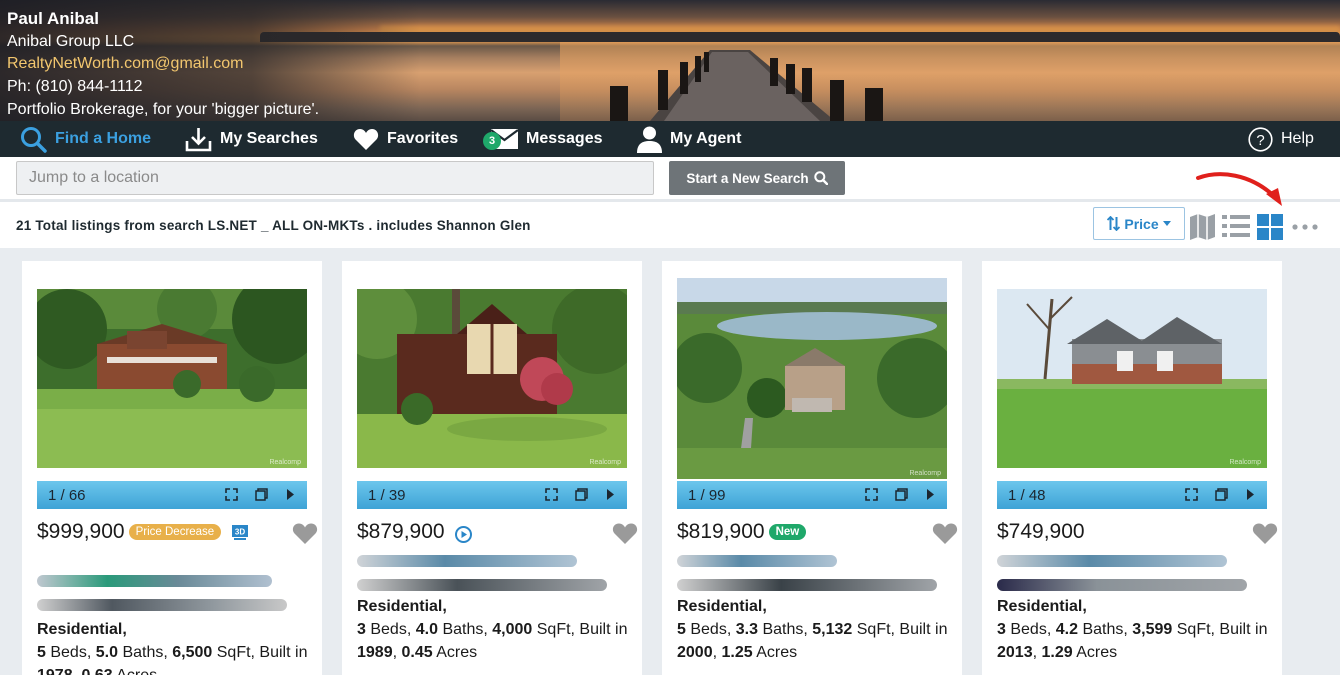 This screenshot has width=1340, height=675. What do you see at coordinates (1305, 227) in the screenshot?
I see `more-options-icon` at bounding box center [1305, 227].